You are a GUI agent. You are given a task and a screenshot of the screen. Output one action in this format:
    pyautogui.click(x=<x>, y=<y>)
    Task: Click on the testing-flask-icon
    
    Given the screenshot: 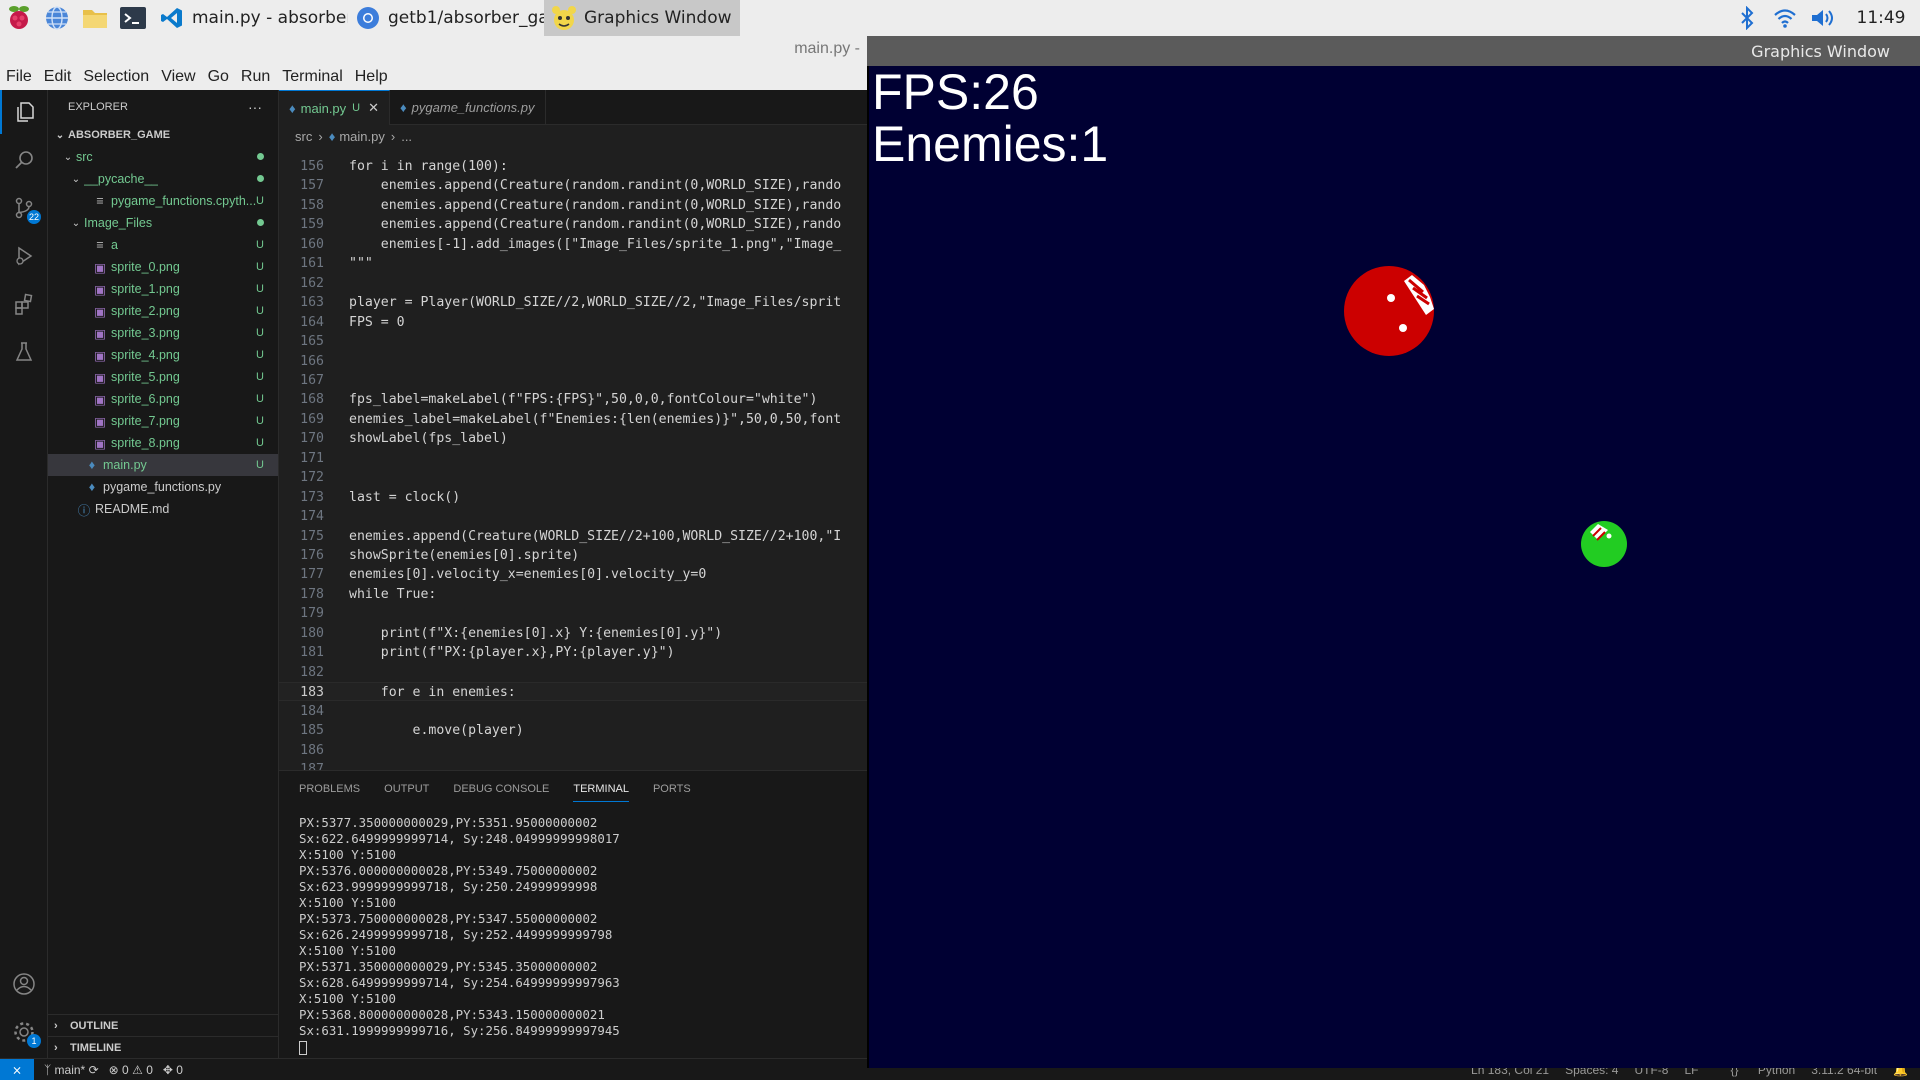 What is the action you would take?
    pyautogui.click(x=24, y=352)
    